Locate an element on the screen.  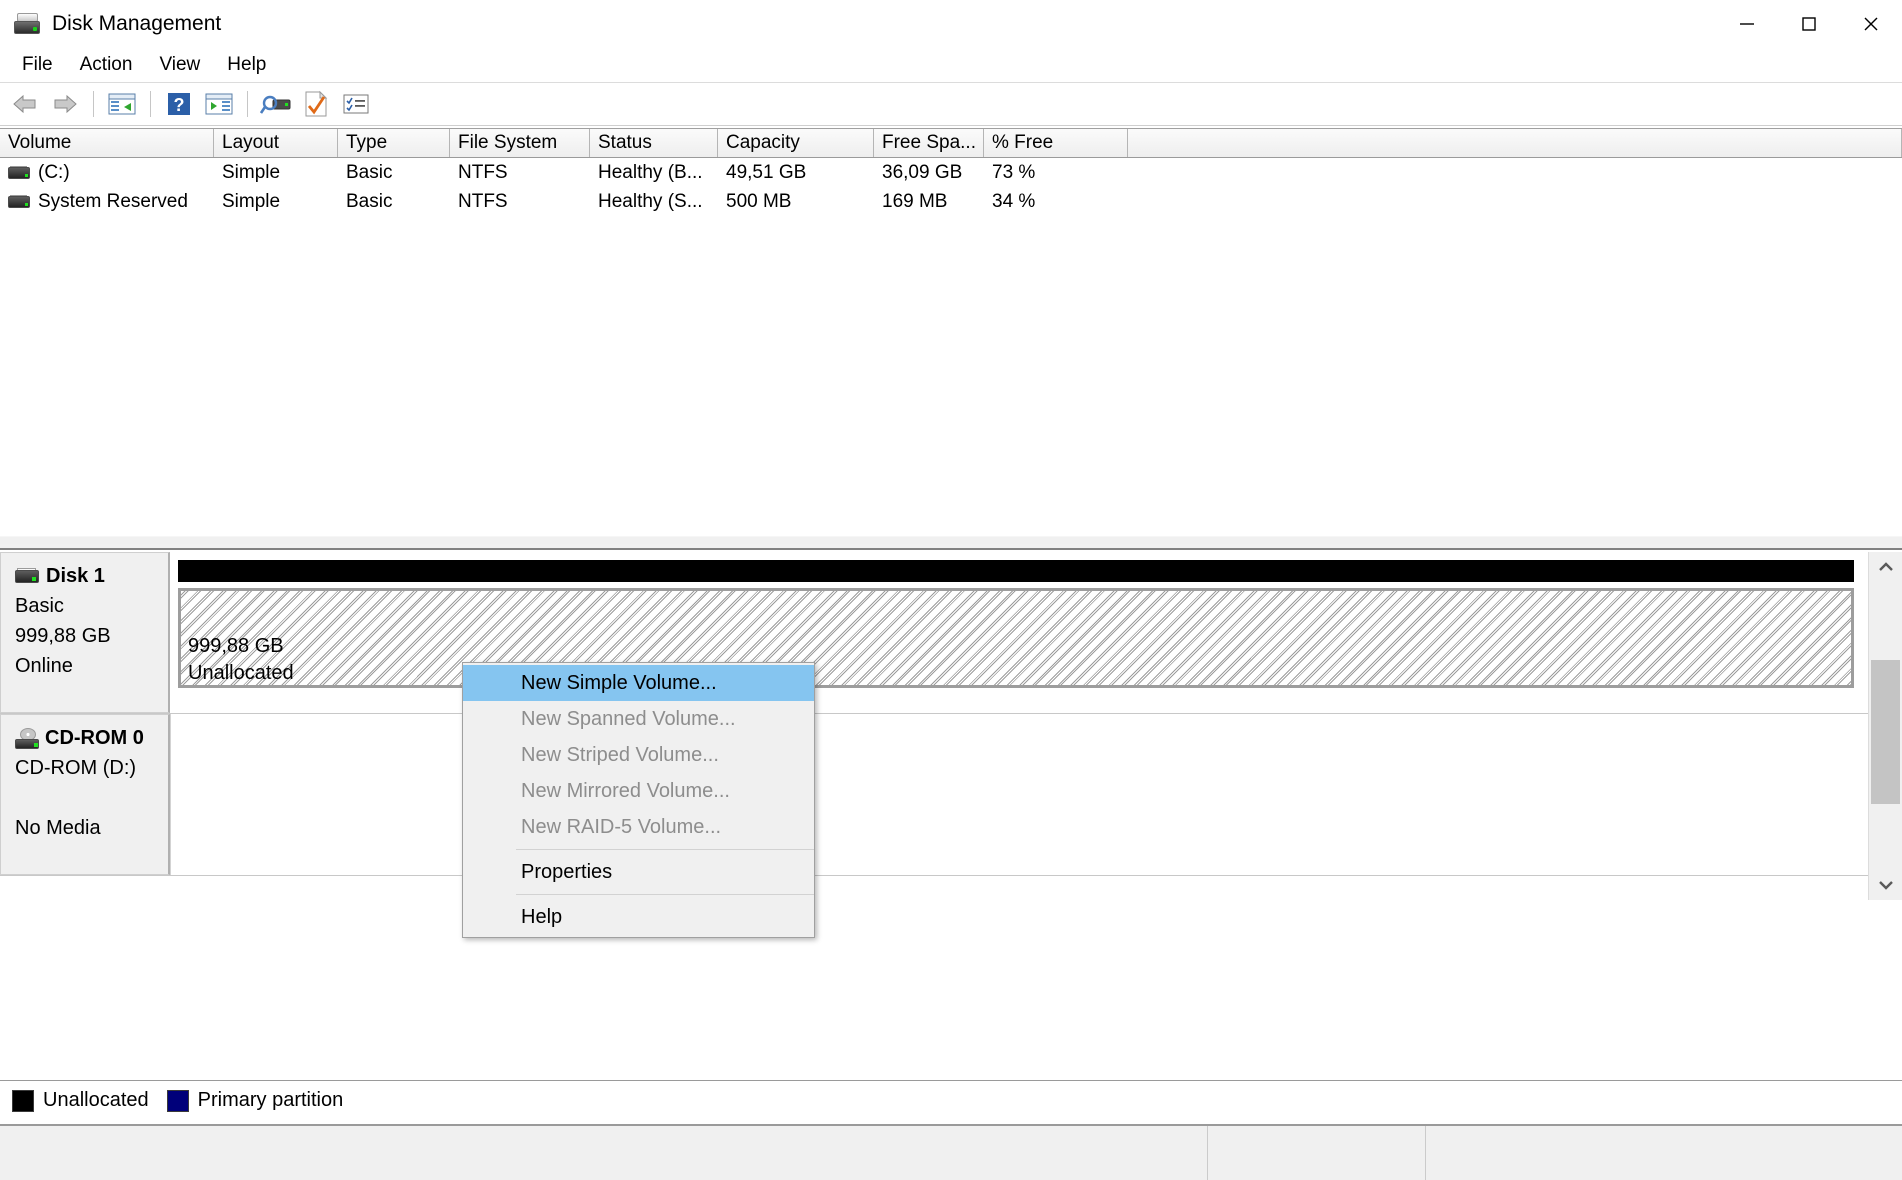
pane-splitter is located at coordinates (951, 543).